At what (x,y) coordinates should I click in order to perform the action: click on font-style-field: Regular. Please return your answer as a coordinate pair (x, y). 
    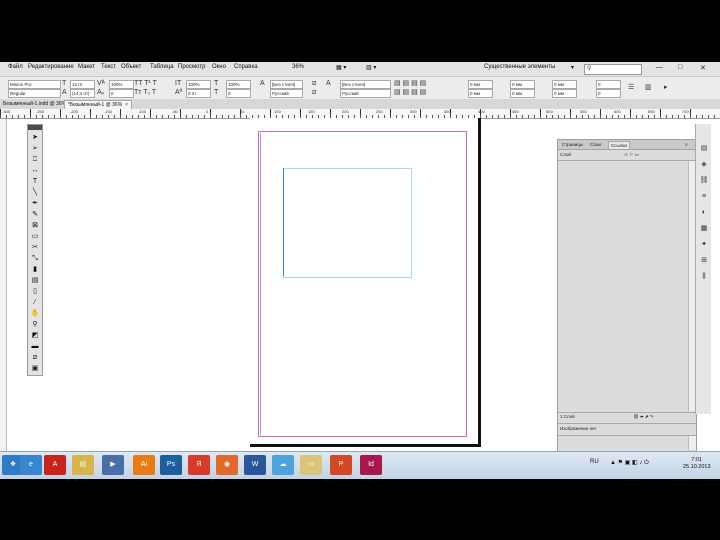
    Looking at the image, I should click on (34, 93).